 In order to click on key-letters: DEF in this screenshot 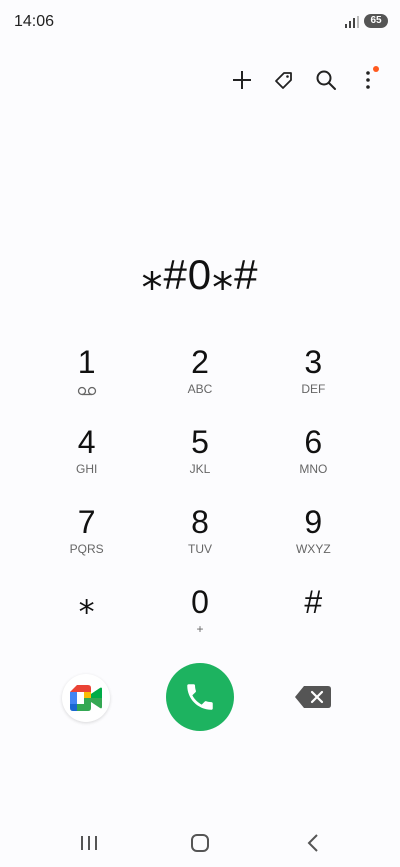, I will do `click(313, 389)`.